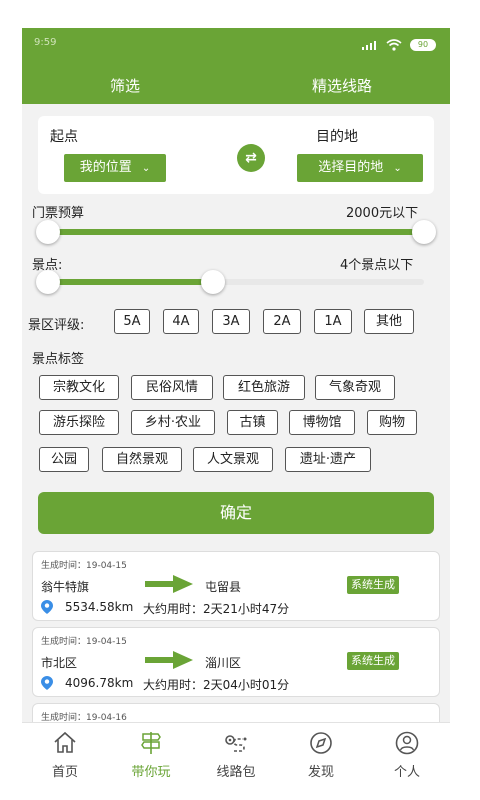 This screenshot has width=480, height=800. I want to click on origin-destination-card: 起点 我的位置 ⌄ ⇄ 目的地 选择目的地 ⌄, so click(236, 155).